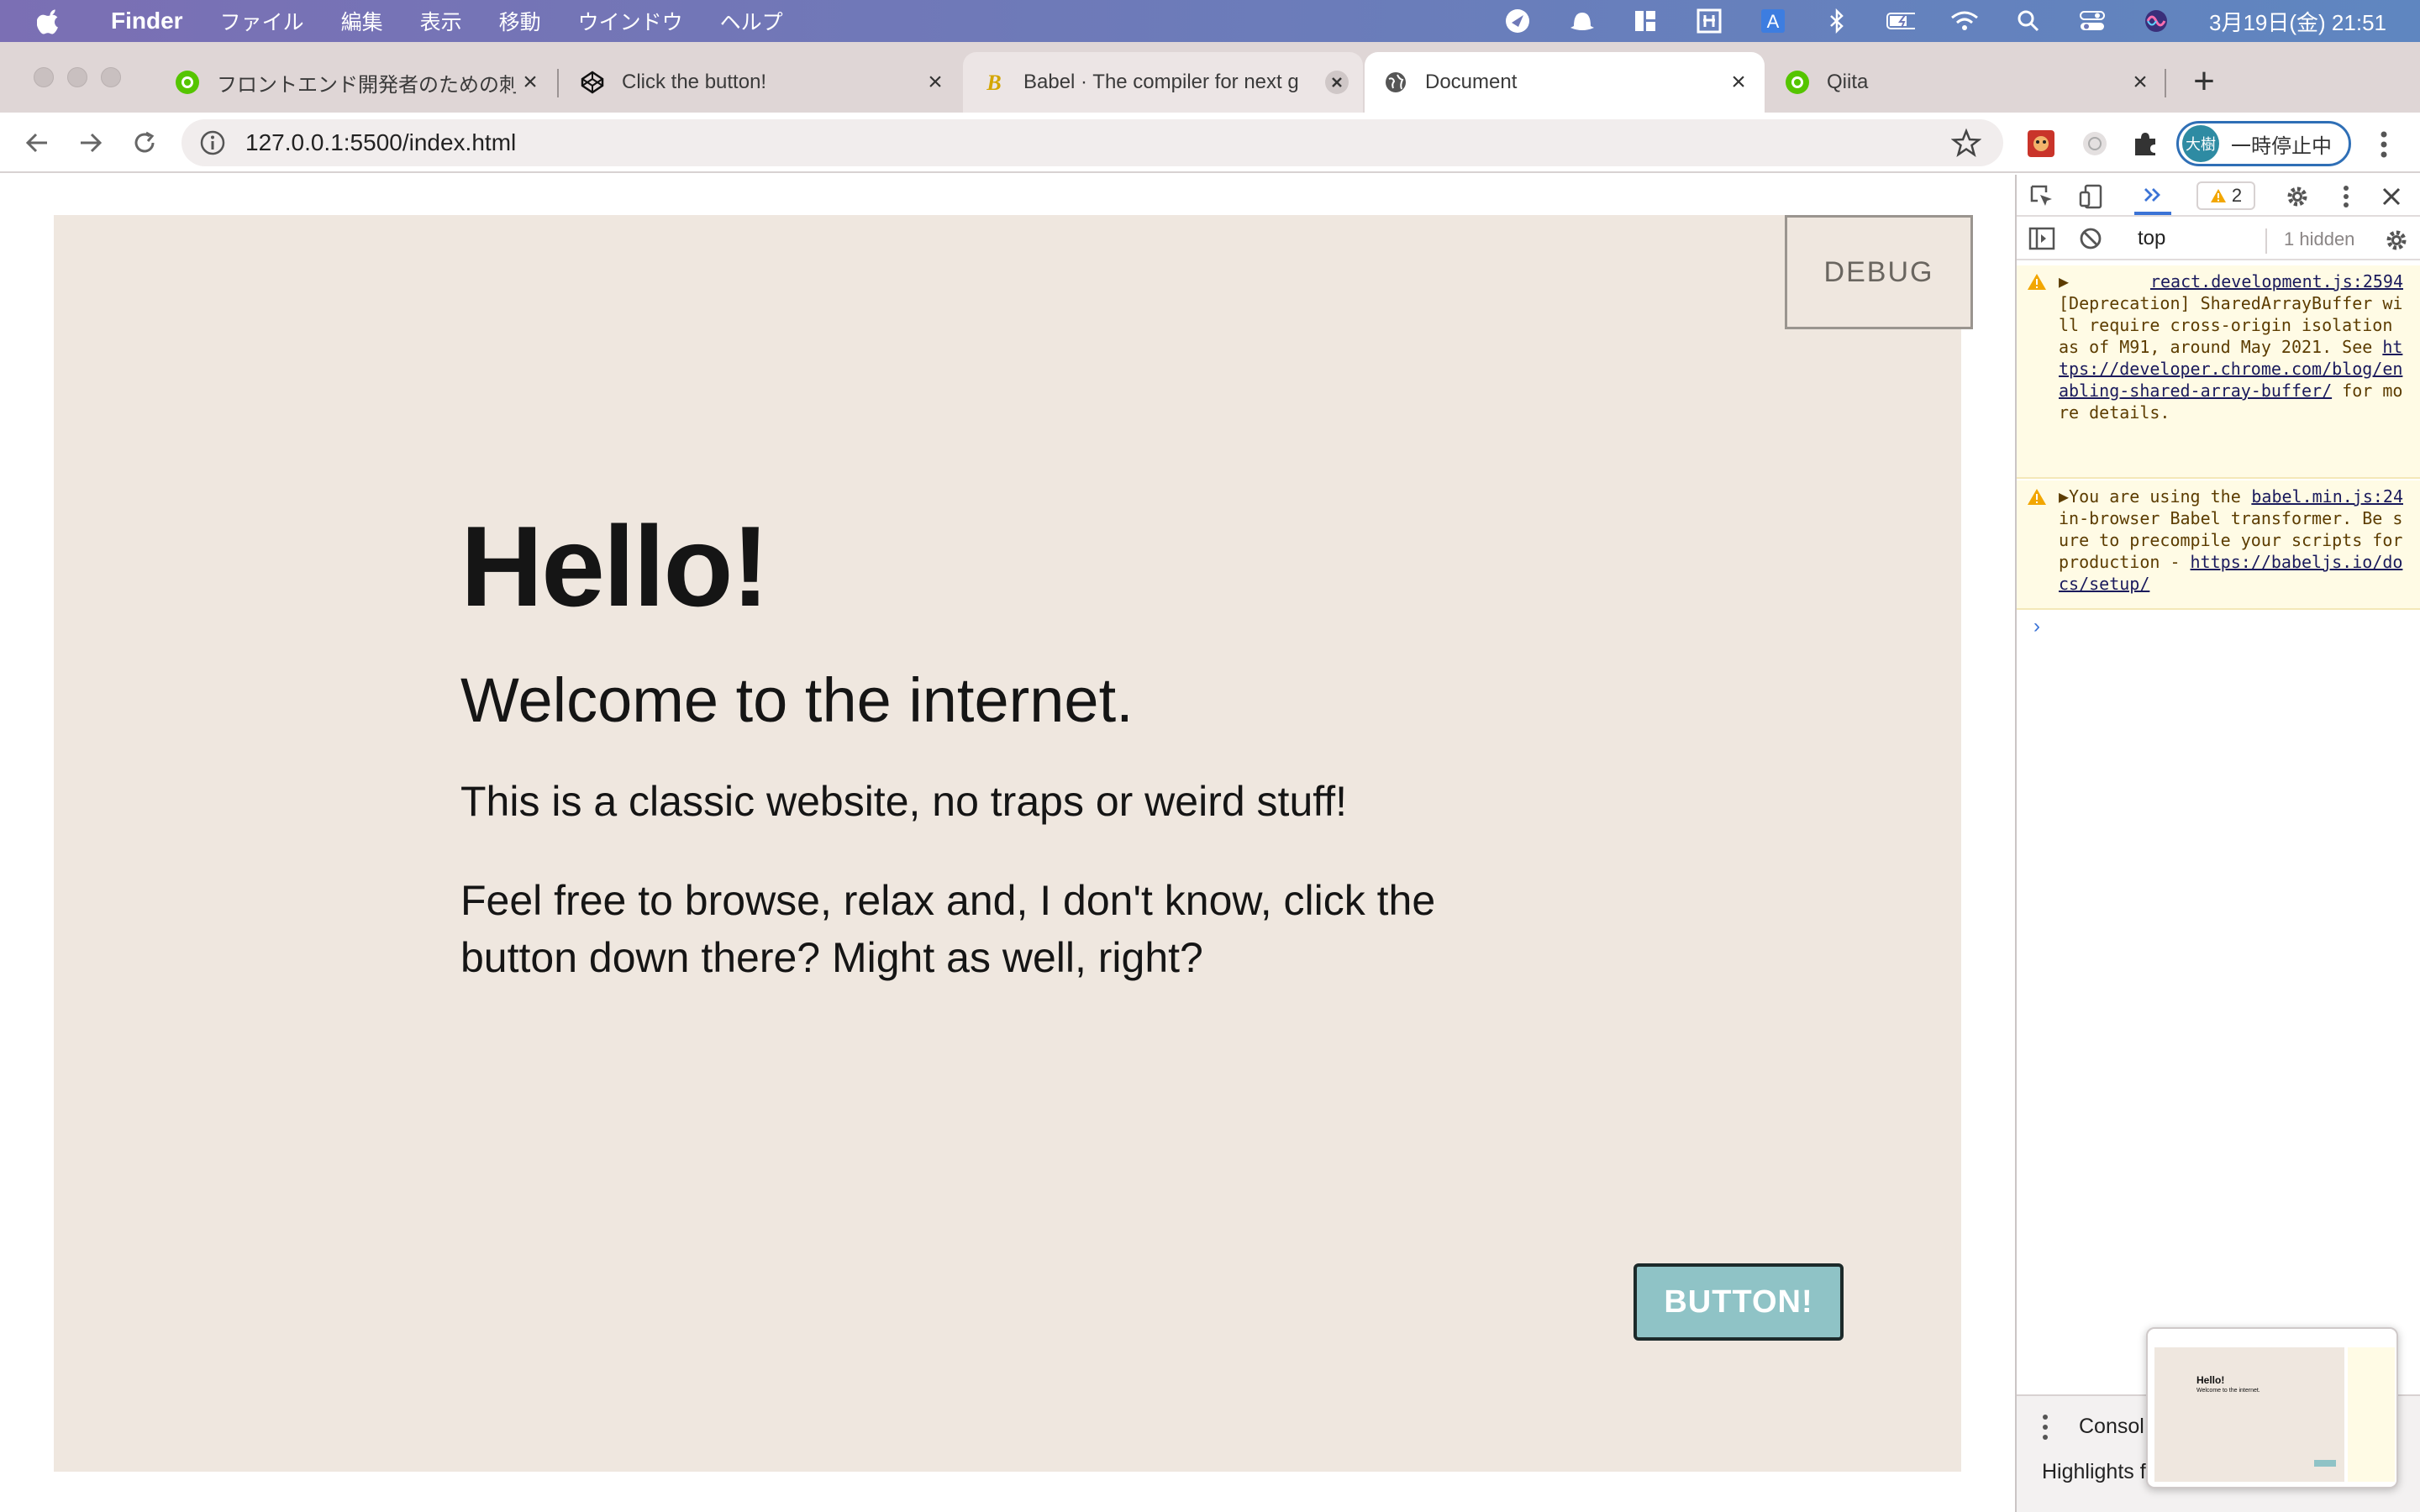 The image size is (2420, 1512). I want to click on thumbnail-subtitle: Welcome to the internet., so click(2228, 1391).